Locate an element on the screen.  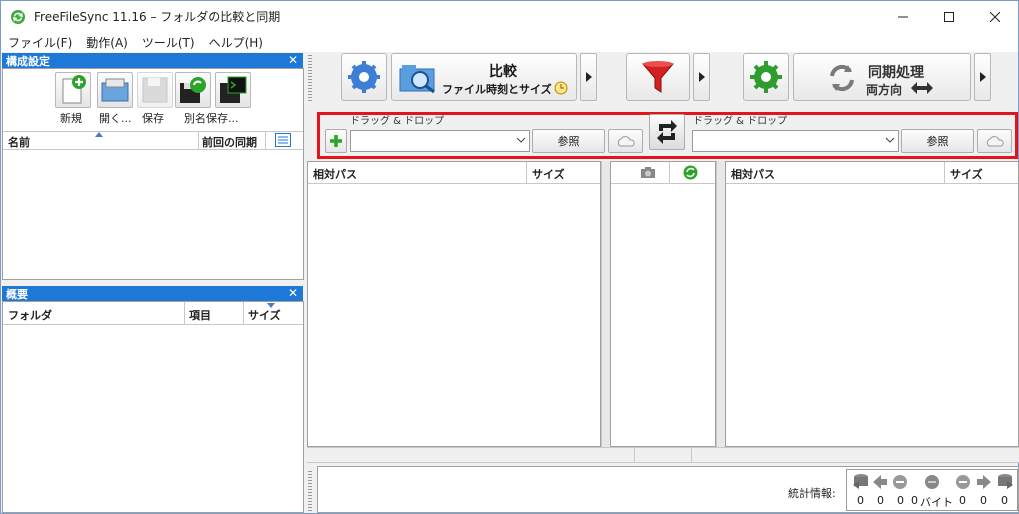
size-column-header: サイズ is located at coordinates (264, 315).